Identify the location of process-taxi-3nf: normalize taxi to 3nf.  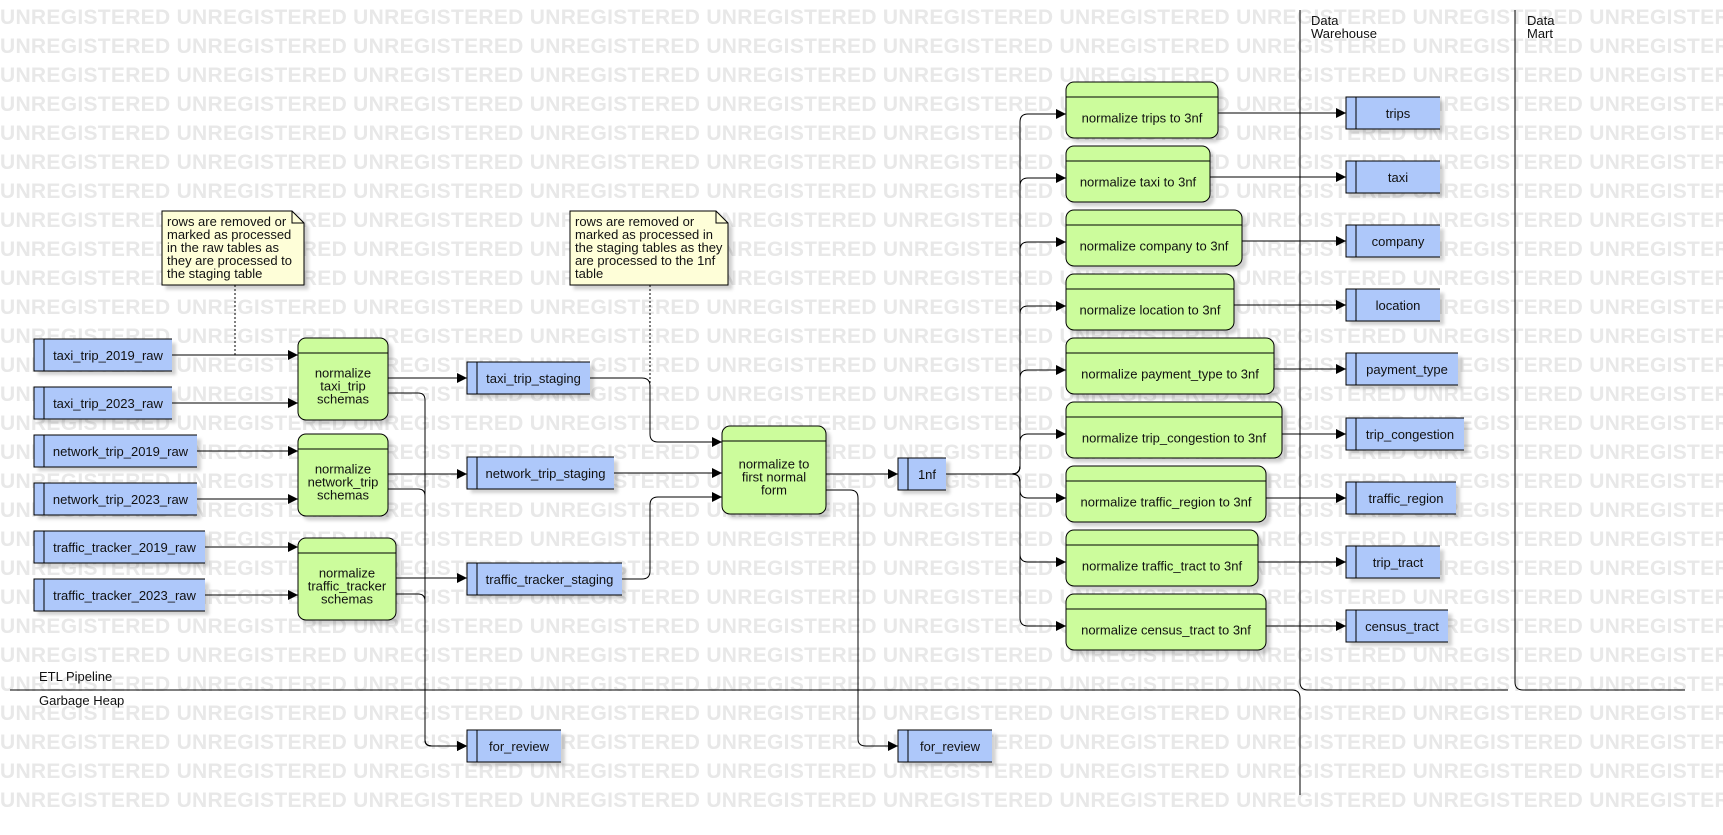
(1138, 174).